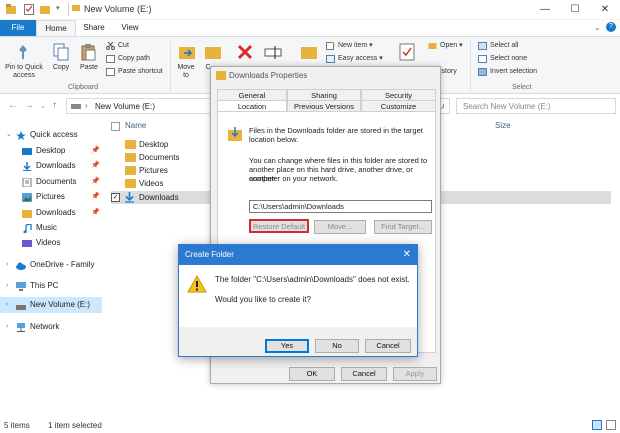 This screenshot has height=433, width=620. What do you see at coordinates (23, 52) in the screenshot?
I see `pin-icon` at bounding box center [23, 52].